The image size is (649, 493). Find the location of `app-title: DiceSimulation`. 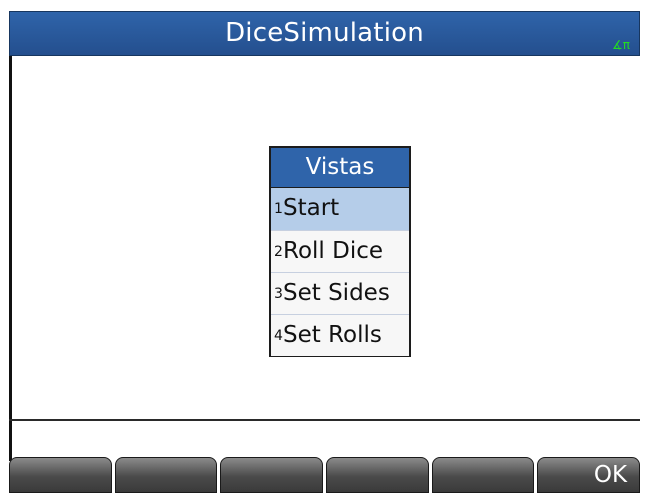

app-title: DiceSimulation is located at coordinates (324, 33).